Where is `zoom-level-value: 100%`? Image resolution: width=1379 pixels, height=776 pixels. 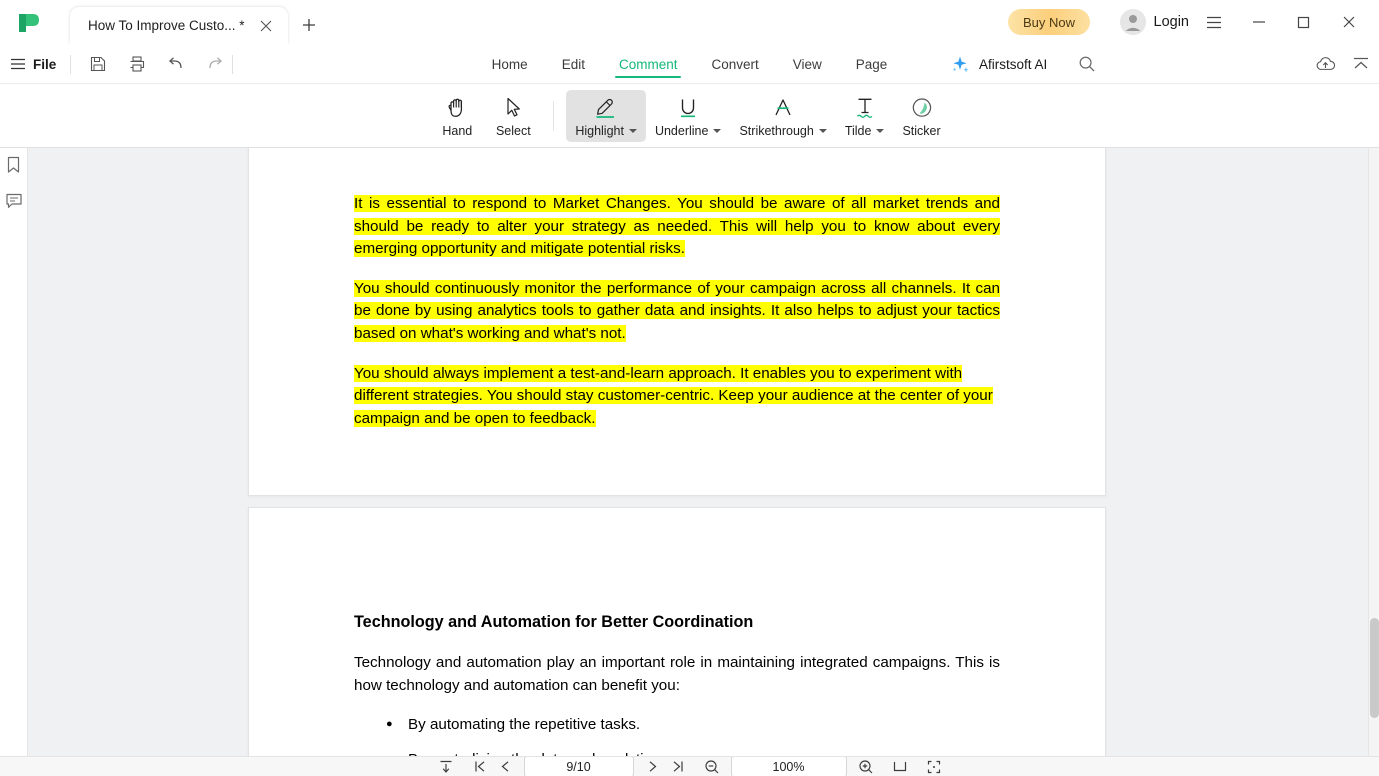 zoom-level-value: 100% is located at coordinates (788, 766).